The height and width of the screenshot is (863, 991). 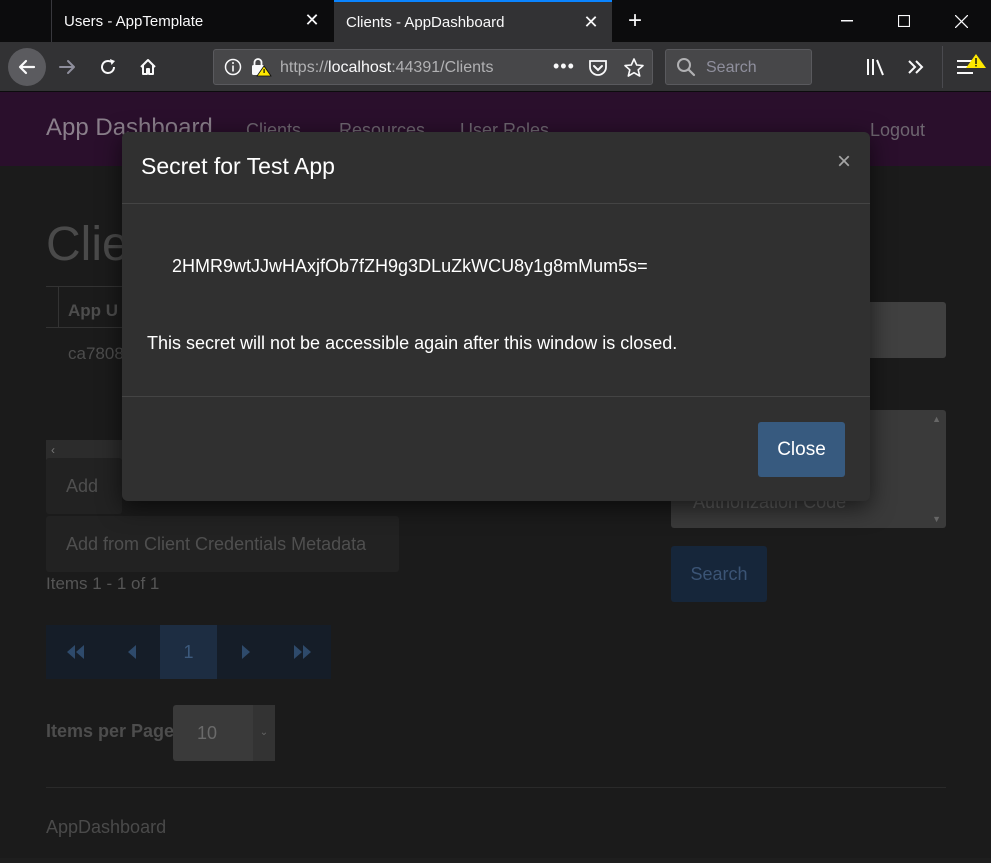 What do you see at coordinates (387, 67) in the screenshot?
I see `url-text: https://localhost:44391/Clients` at bounding box center [387, 67].